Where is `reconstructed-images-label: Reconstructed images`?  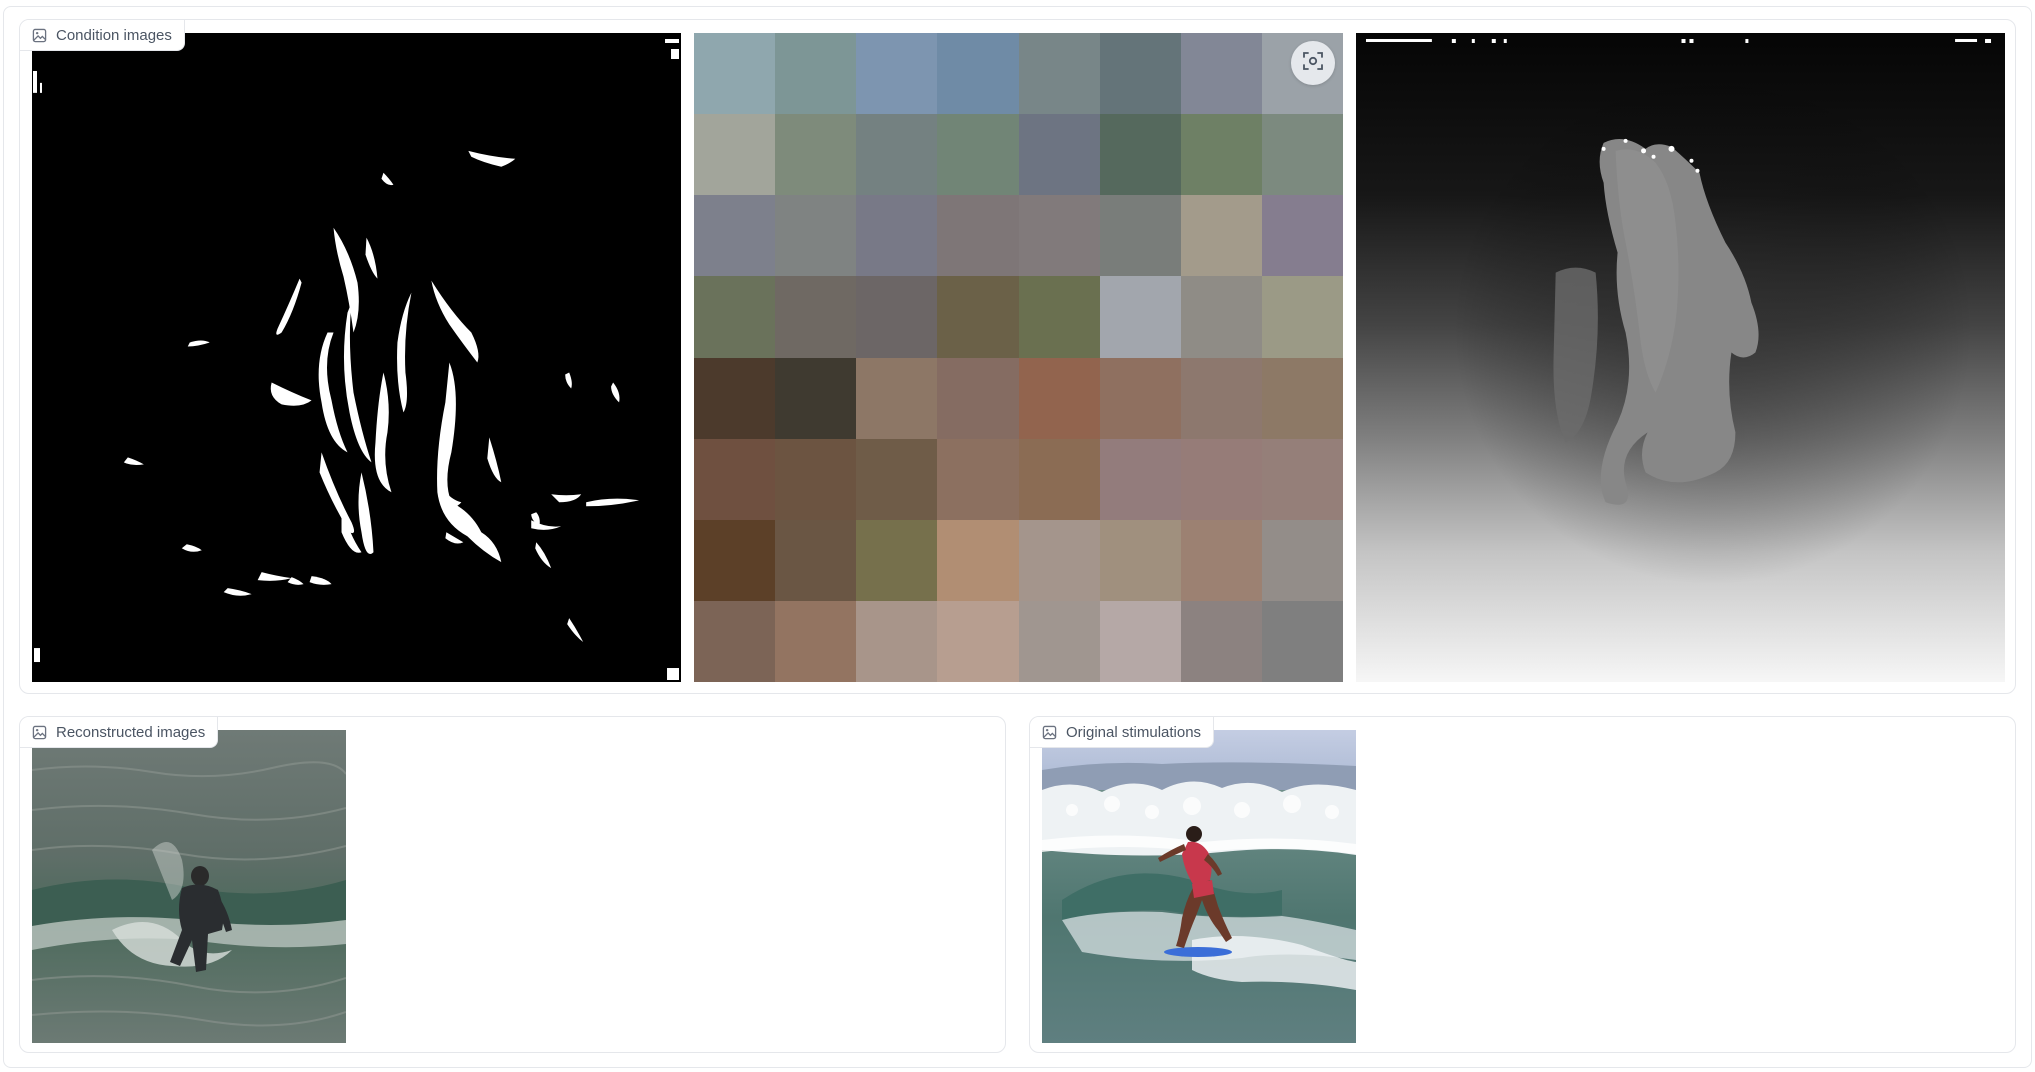 reconstructed-images-label: Reconstructed images is located at coordinates (119, 732).